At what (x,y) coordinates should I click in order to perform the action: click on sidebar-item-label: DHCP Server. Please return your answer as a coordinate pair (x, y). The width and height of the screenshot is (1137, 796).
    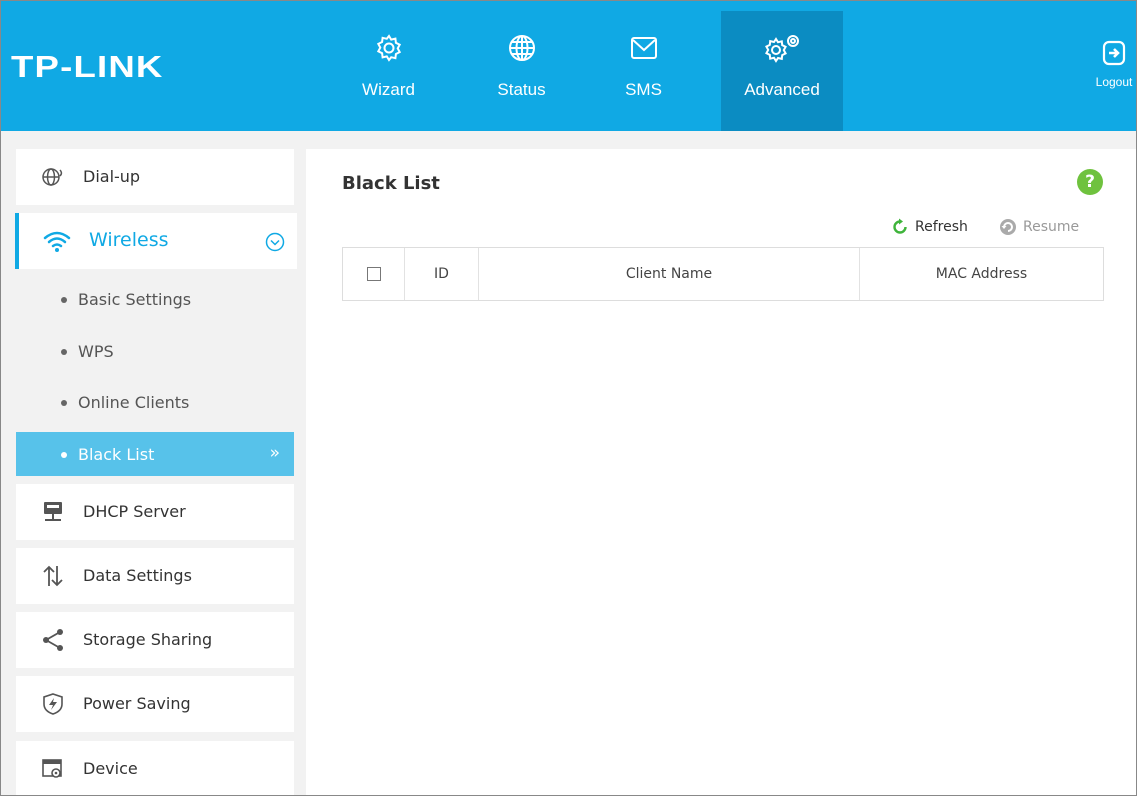
    Looking at the image, I should click on (134, 511).